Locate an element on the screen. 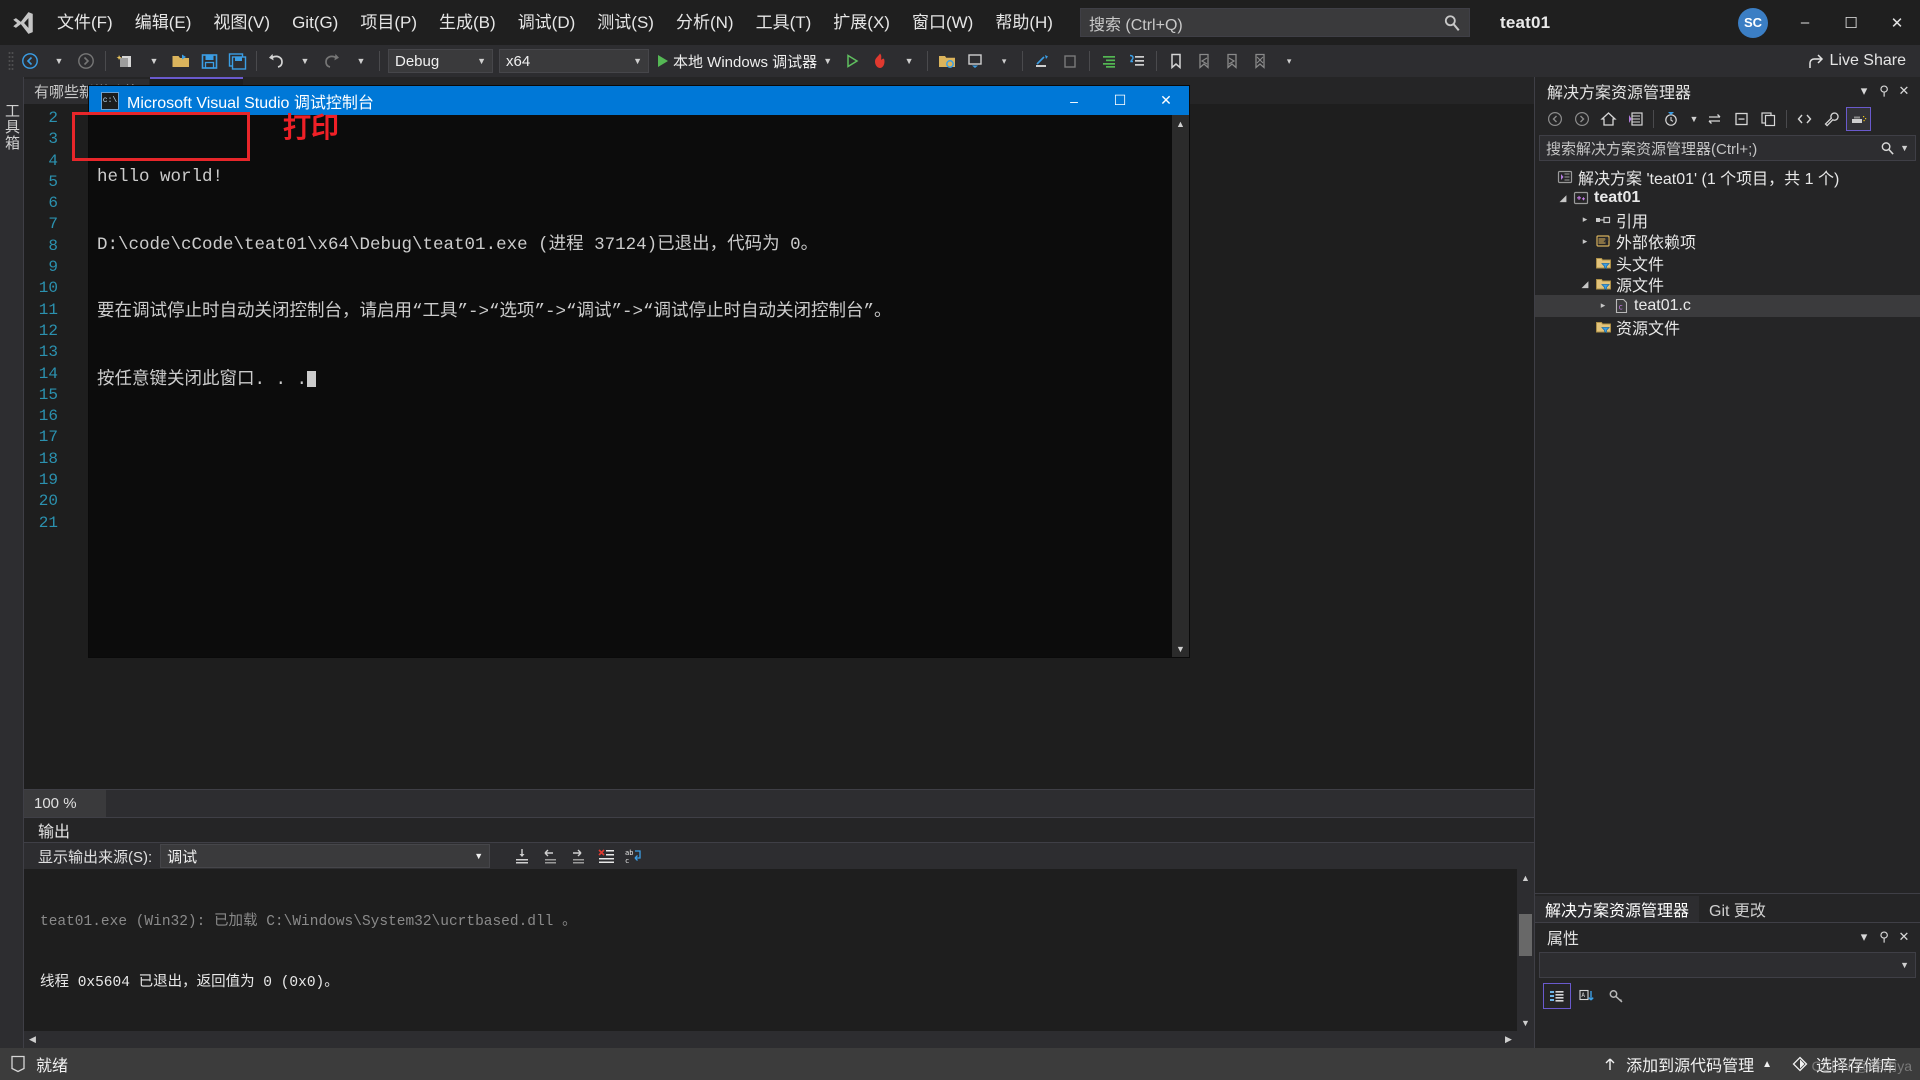 This screenshot has height=1080, width=1920. navigate-backward-icon is located at coordinates (30, 61).